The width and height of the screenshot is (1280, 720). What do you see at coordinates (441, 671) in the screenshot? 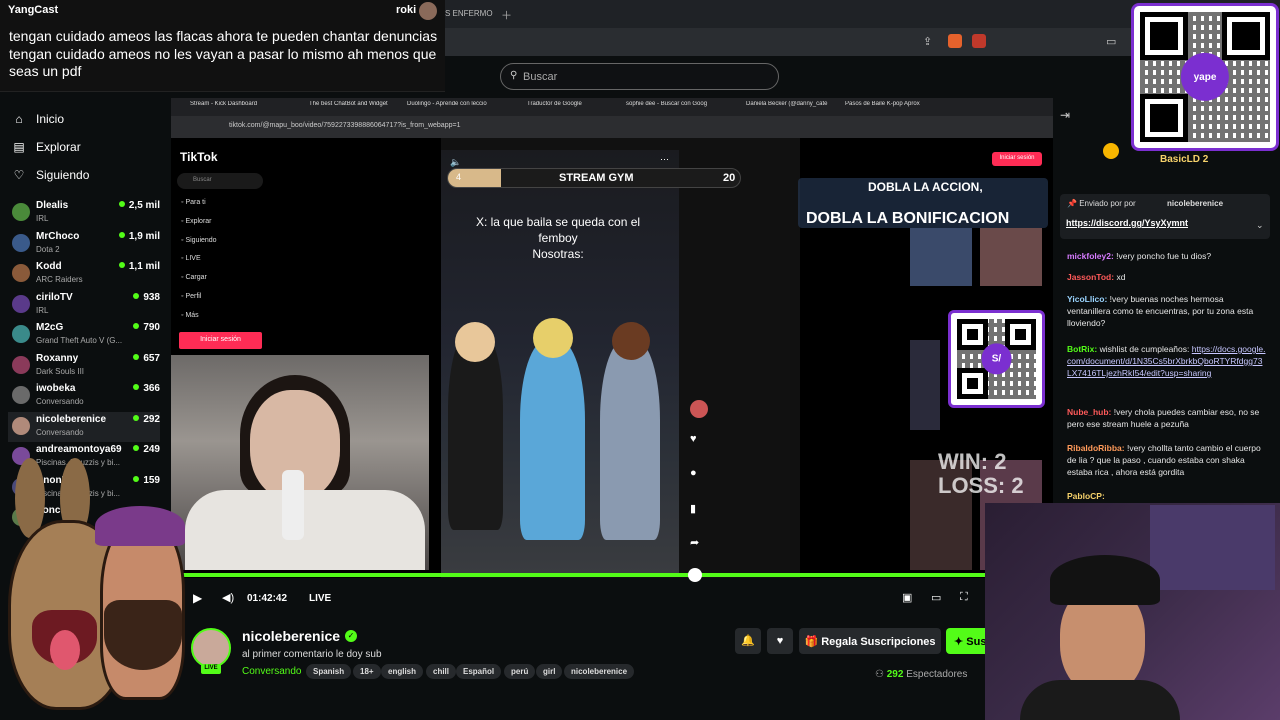
I see `stream-tag: chill` at bounding box center [441, 671].